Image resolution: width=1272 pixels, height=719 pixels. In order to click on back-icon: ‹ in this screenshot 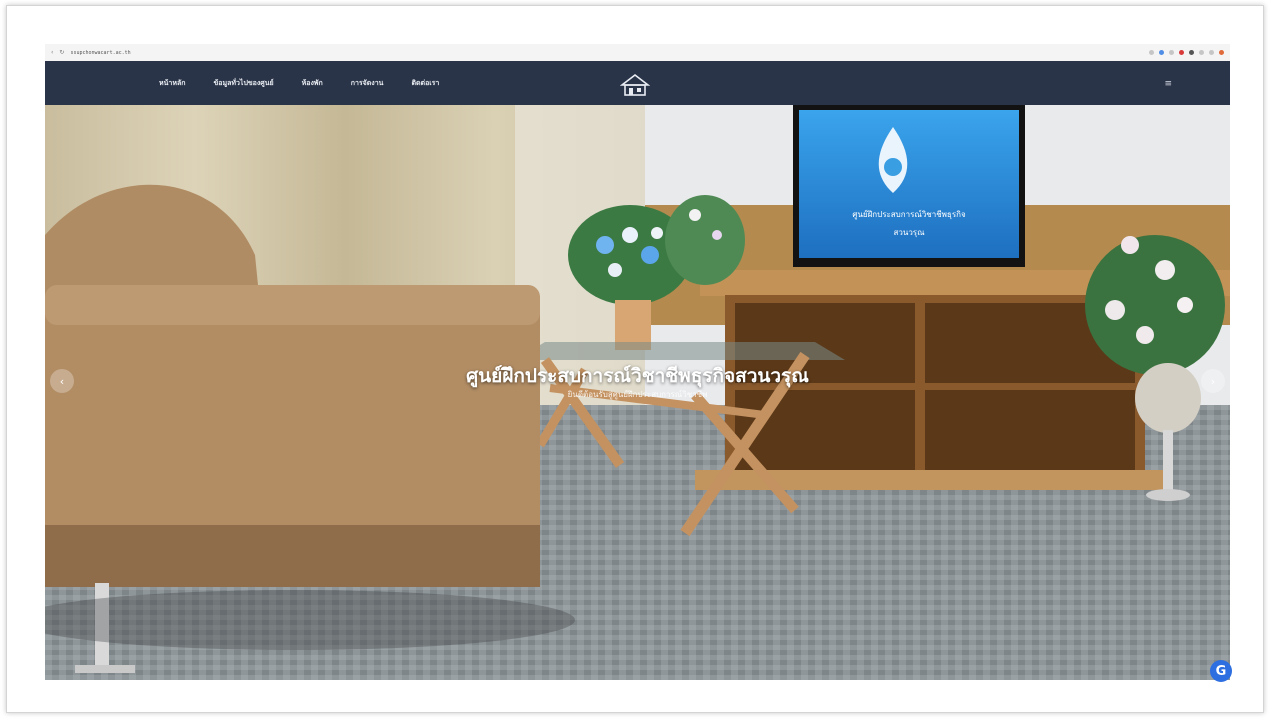, I will do `click(52, 52)`.